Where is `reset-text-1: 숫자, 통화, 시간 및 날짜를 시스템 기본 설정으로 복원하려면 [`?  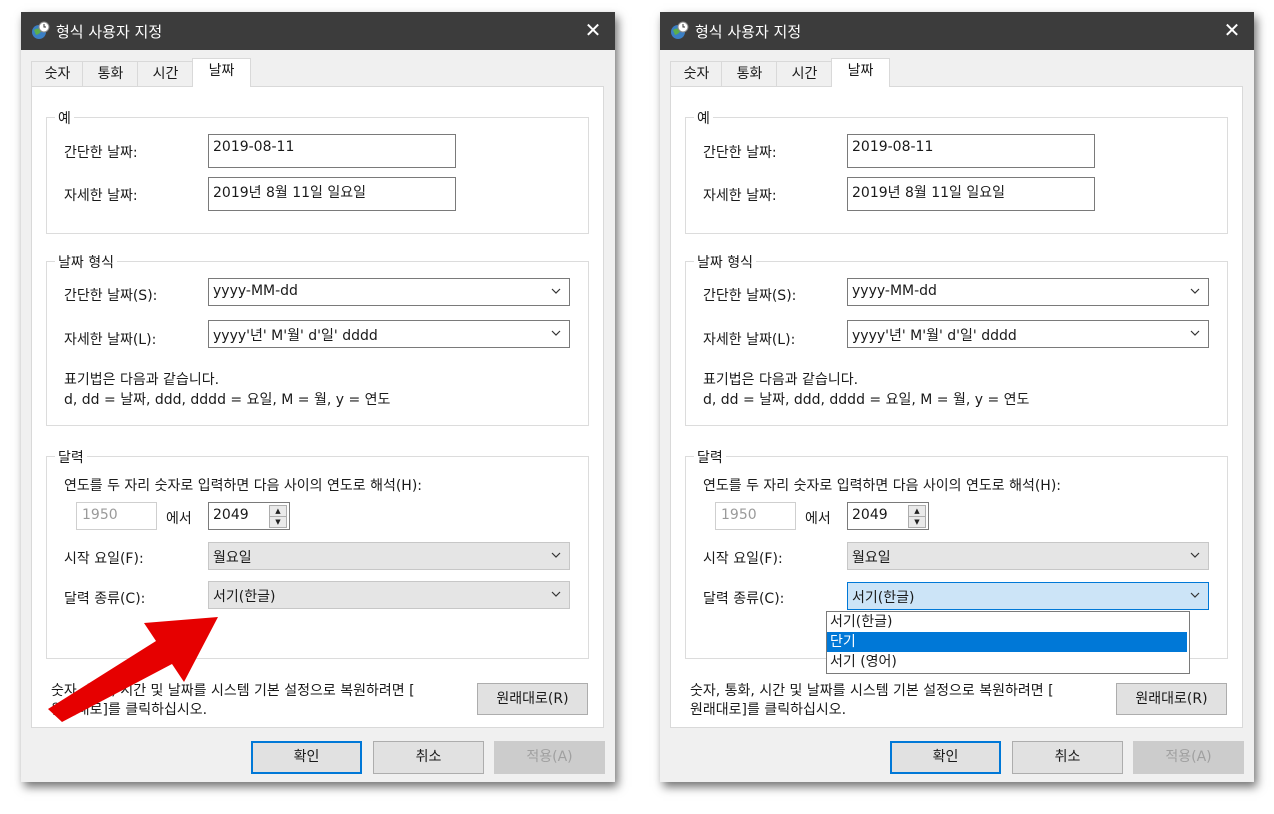
reset-text-1: 숫자, 통화, 시간 및 날짜를 시스템 기본 설정으로 복원하려면 [ is located at coordinates (872, 691).